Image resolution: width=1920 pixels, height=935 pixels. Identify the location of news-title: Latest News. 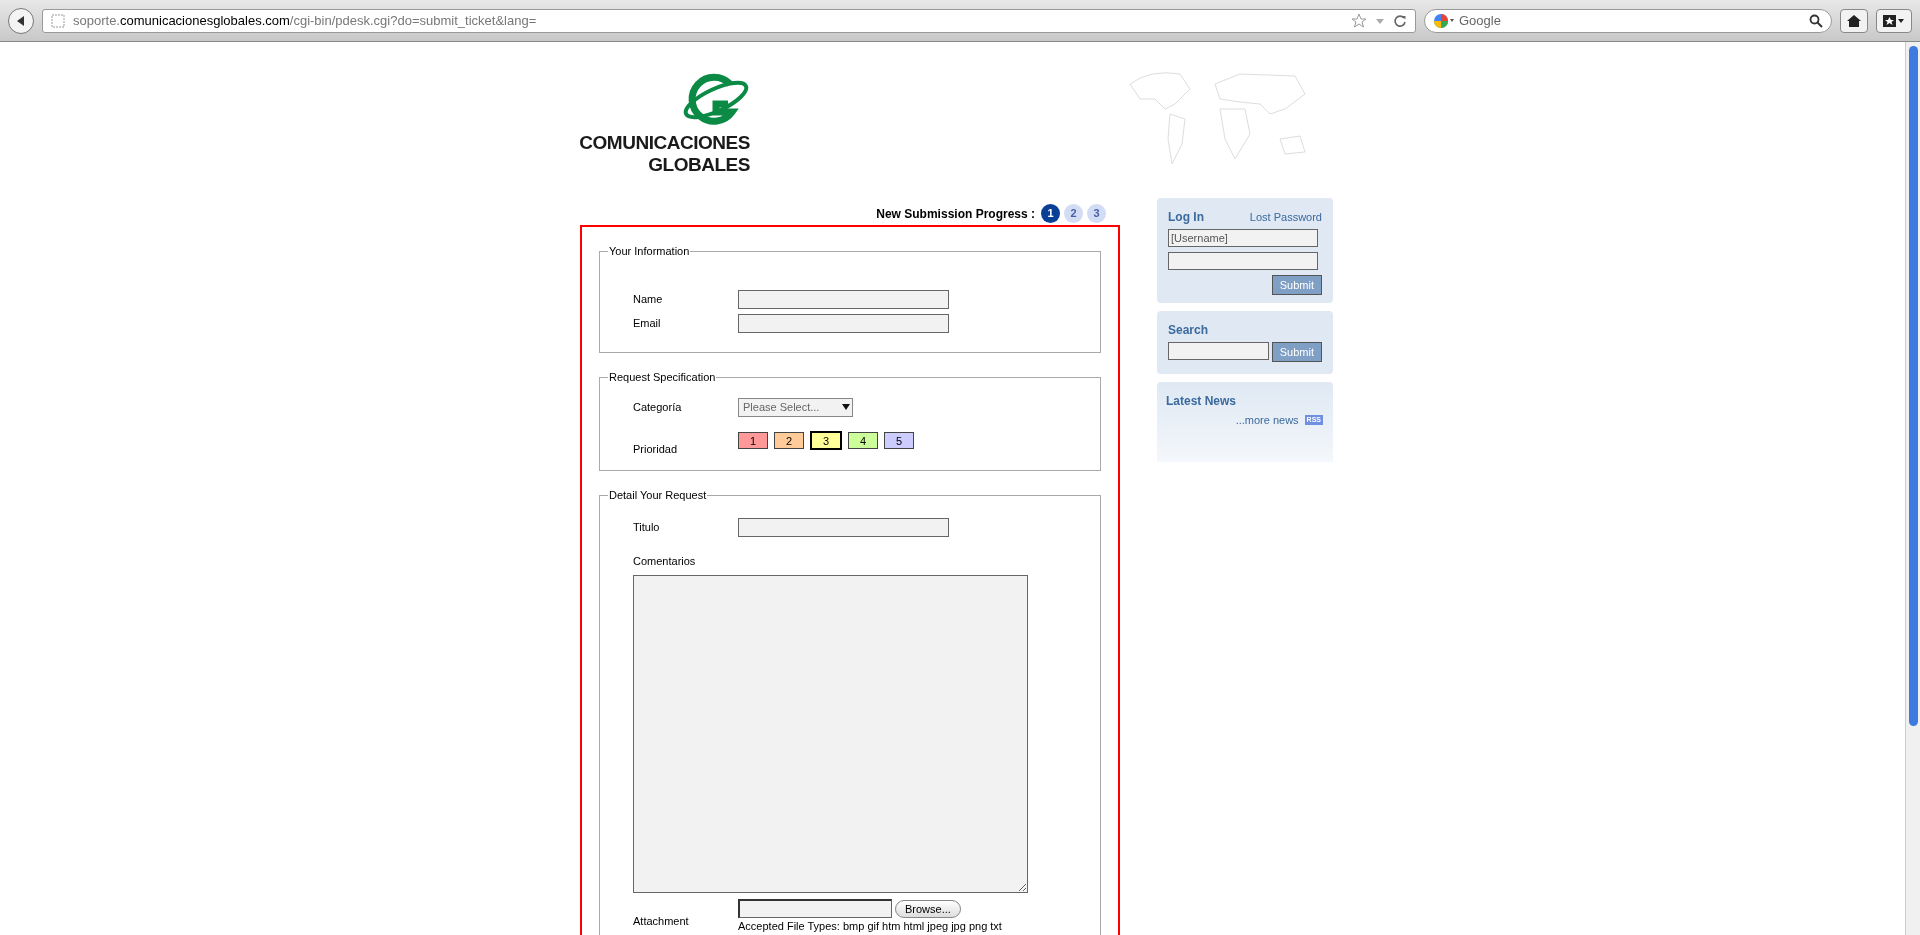
(1202, 401).